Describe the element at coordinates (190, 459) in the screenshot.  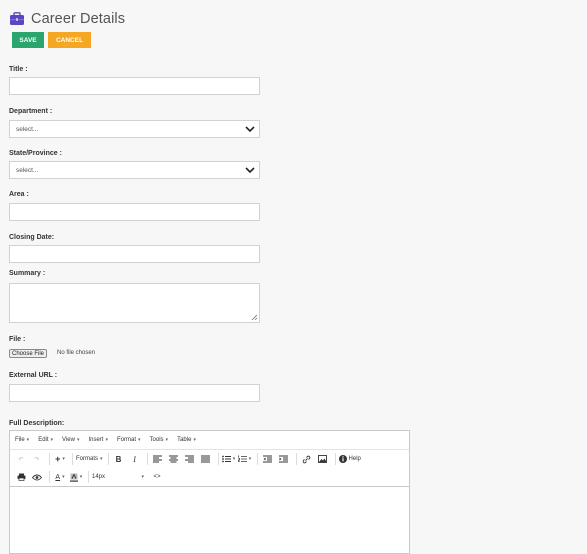
I see `align-right-icon` at that location.